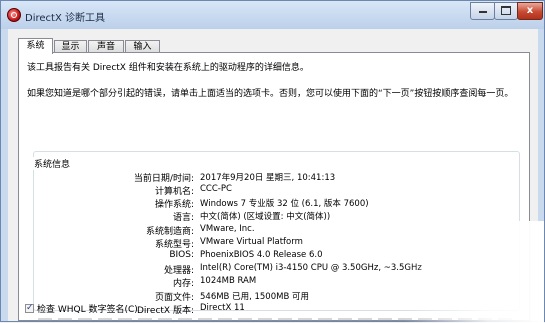 The image size is (545, 323). Describe the element at coordinates (228, 281) in the screenshot. I see `info-value: 1024MB RAM` at that location.